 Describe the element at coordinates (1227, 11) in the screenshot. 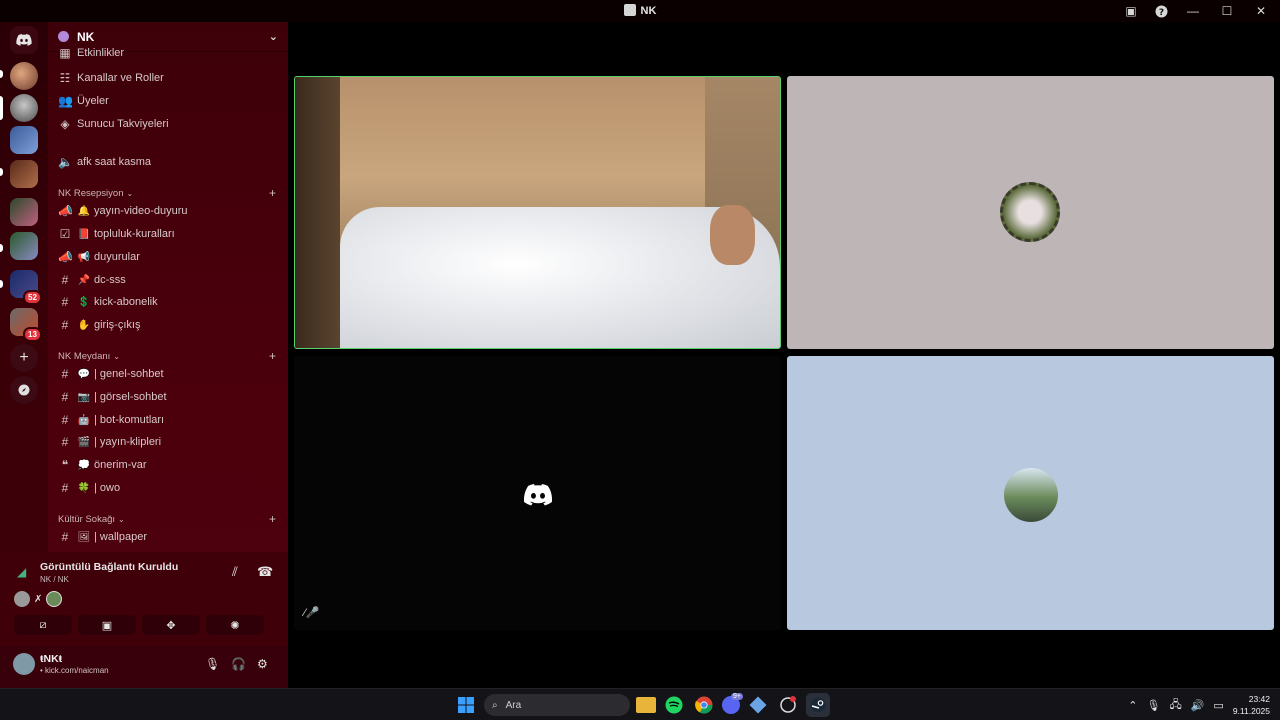

I see `maximize-button: ☐` at that location.